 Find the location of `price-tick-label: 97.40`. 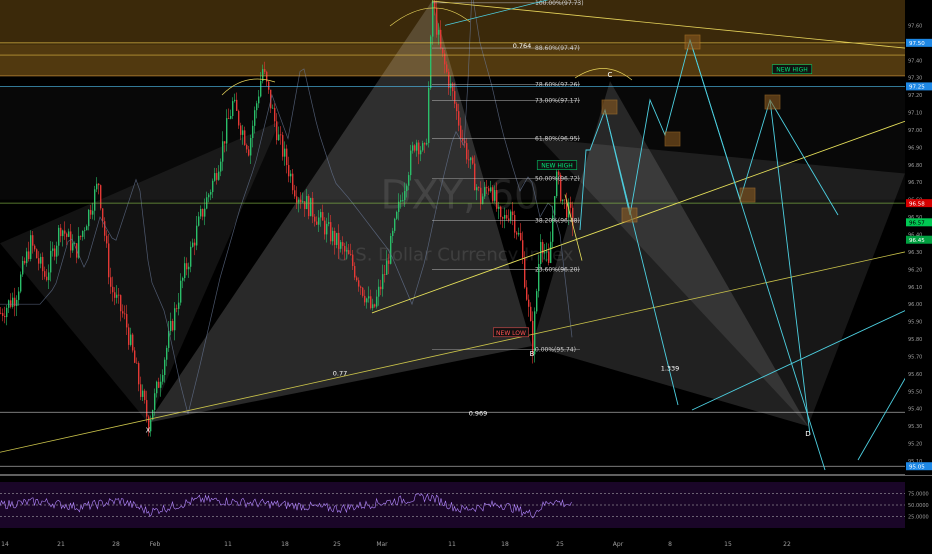

price-tick-label: 97.40 is located at coordinates (915, 61).